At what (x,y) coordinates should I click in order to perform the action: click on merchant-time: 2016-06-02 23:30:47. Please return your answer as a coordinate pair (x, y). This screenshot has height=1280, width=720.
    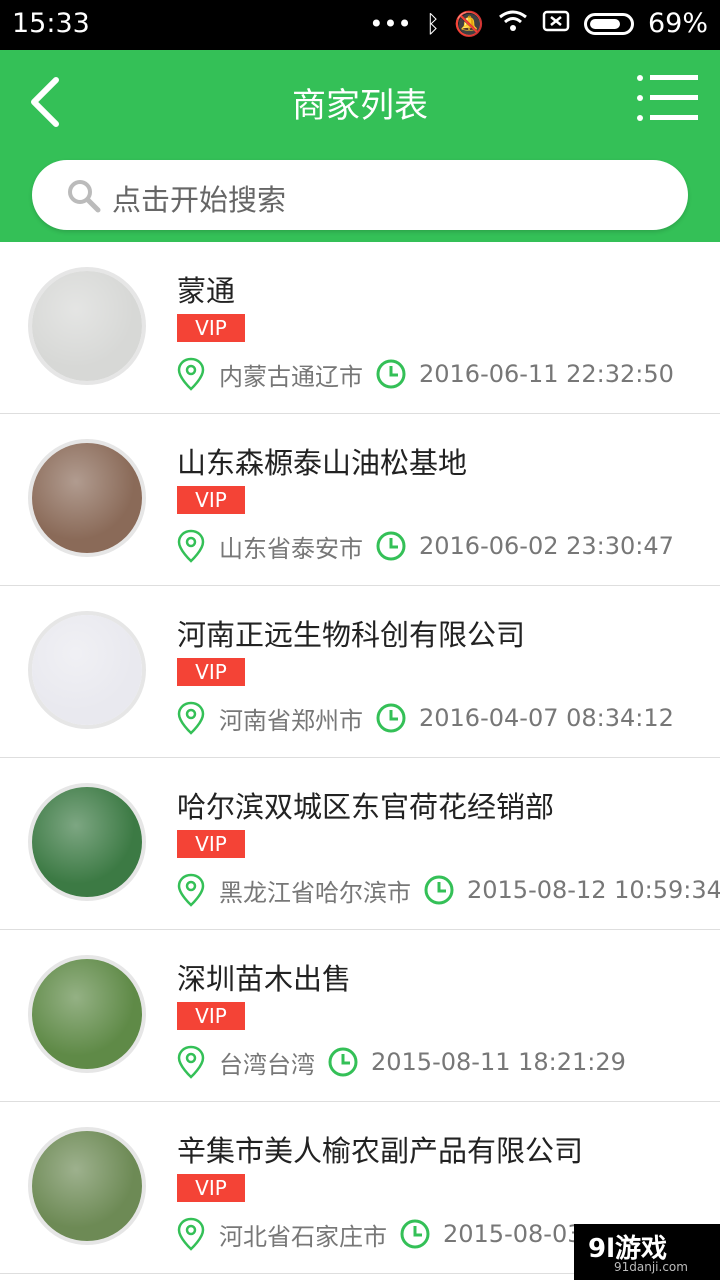
    Looking at the image, I should click on (546, 546).